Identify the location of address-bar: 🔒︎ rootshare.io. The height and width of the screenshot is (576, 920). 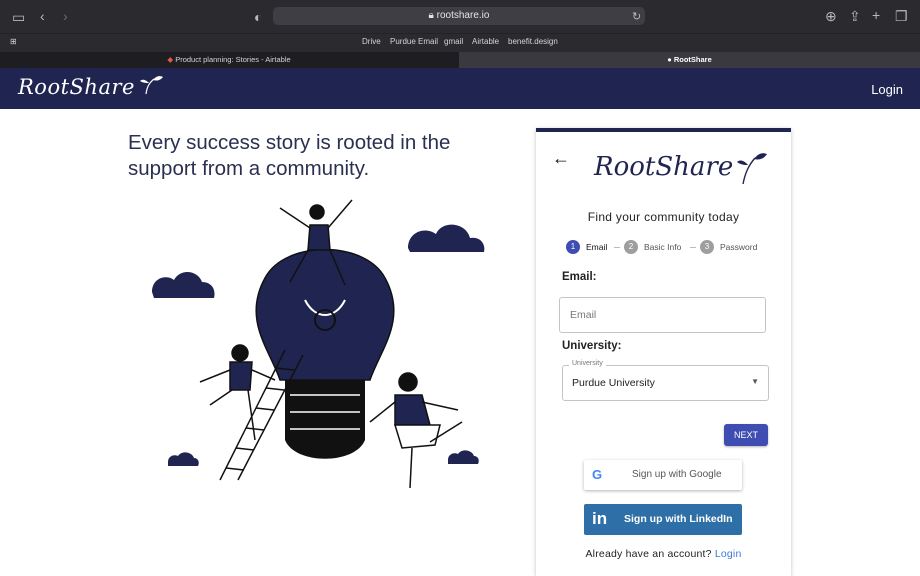
(459, 16).